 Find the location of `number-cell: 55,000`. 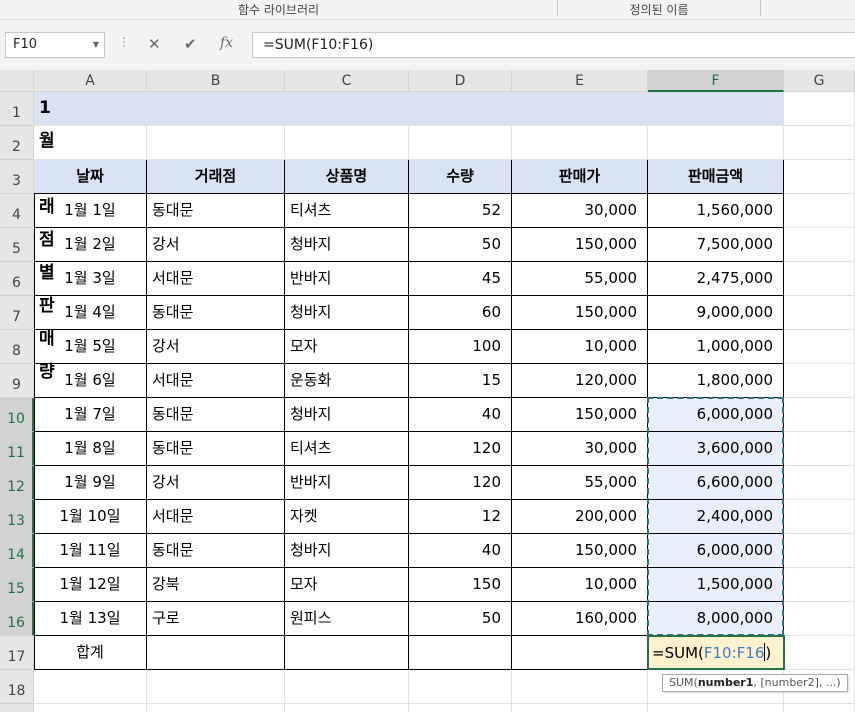

number-cell: 55,000 is located at coordinates (580, 483).